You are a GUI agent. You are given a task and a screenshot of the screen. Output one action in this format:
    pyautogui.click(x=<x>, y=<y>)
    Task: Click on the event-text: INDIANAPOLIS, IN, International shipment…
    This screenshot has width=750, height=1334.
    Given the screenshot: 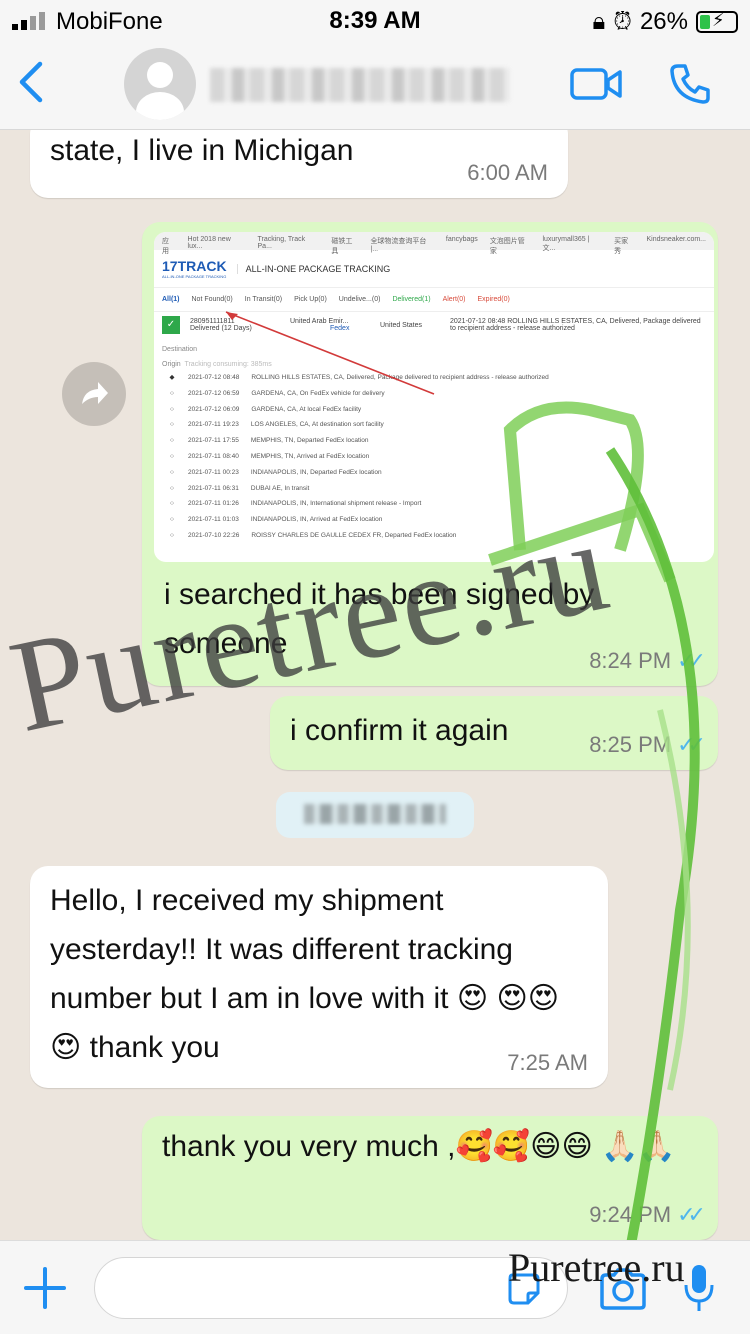 What is the action you would take?
    pyautogui.click(x=336, y=504)
    